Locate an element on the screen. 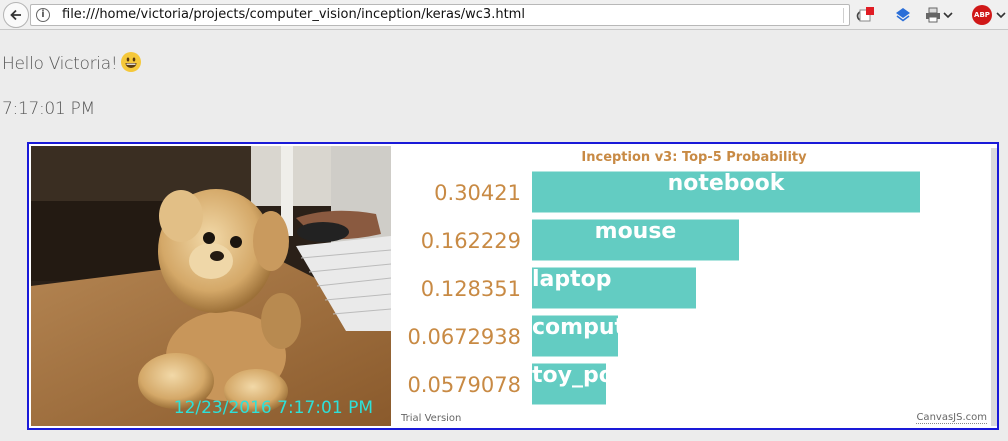 The image size is (1008, 441). greeting-text: Hello Victoria! is located at coordinates (60, 64).